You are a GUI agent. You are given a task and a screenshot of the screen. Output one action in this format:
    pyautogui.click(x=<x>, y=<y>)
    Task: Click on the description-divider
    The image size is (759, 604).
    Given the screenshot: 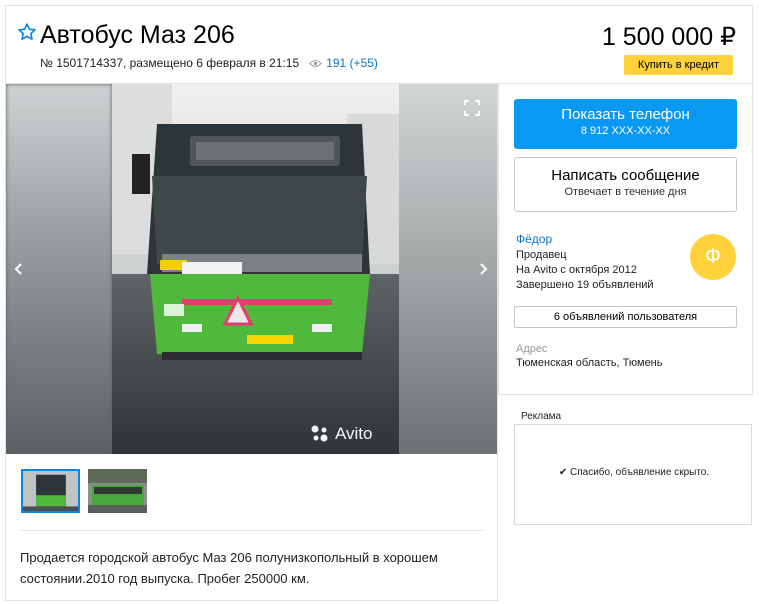 What is the action you would take?
    pyautogui.click(x=252, y=530)
    